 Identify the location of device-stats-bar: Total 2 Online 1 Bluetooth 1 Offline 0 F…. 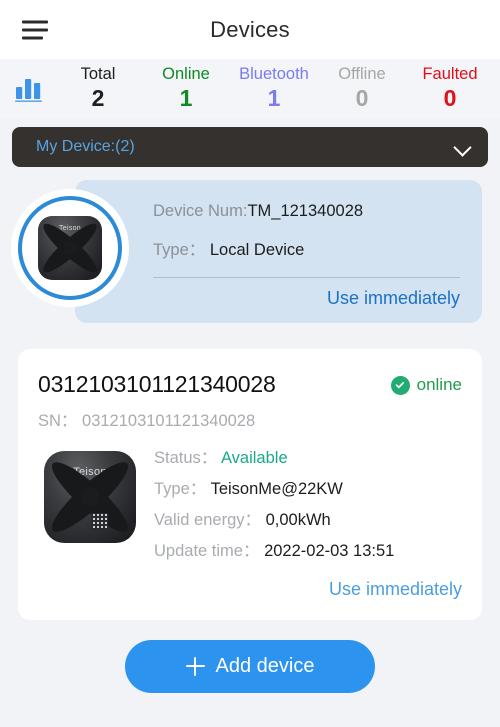
(250, 88).